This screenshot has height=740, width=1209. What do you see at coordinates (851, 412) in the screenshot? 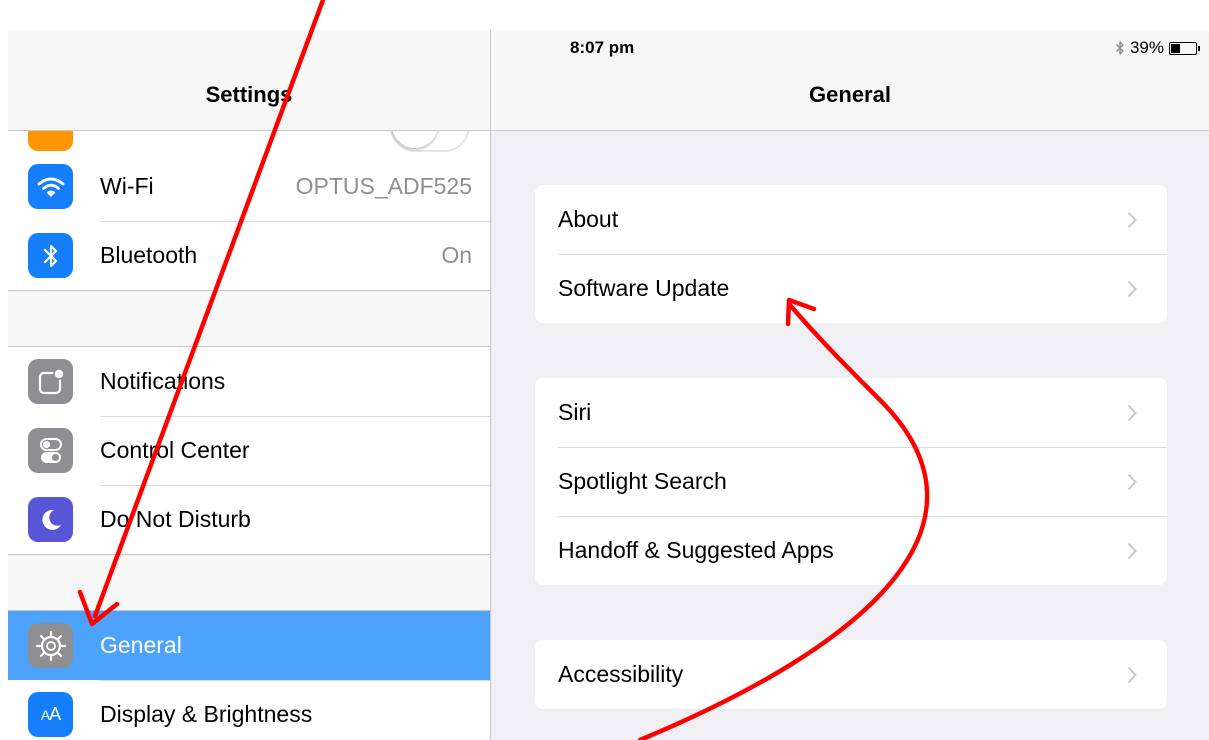
I see `general-item-siri: Siri` at bounding box center [851, 412].